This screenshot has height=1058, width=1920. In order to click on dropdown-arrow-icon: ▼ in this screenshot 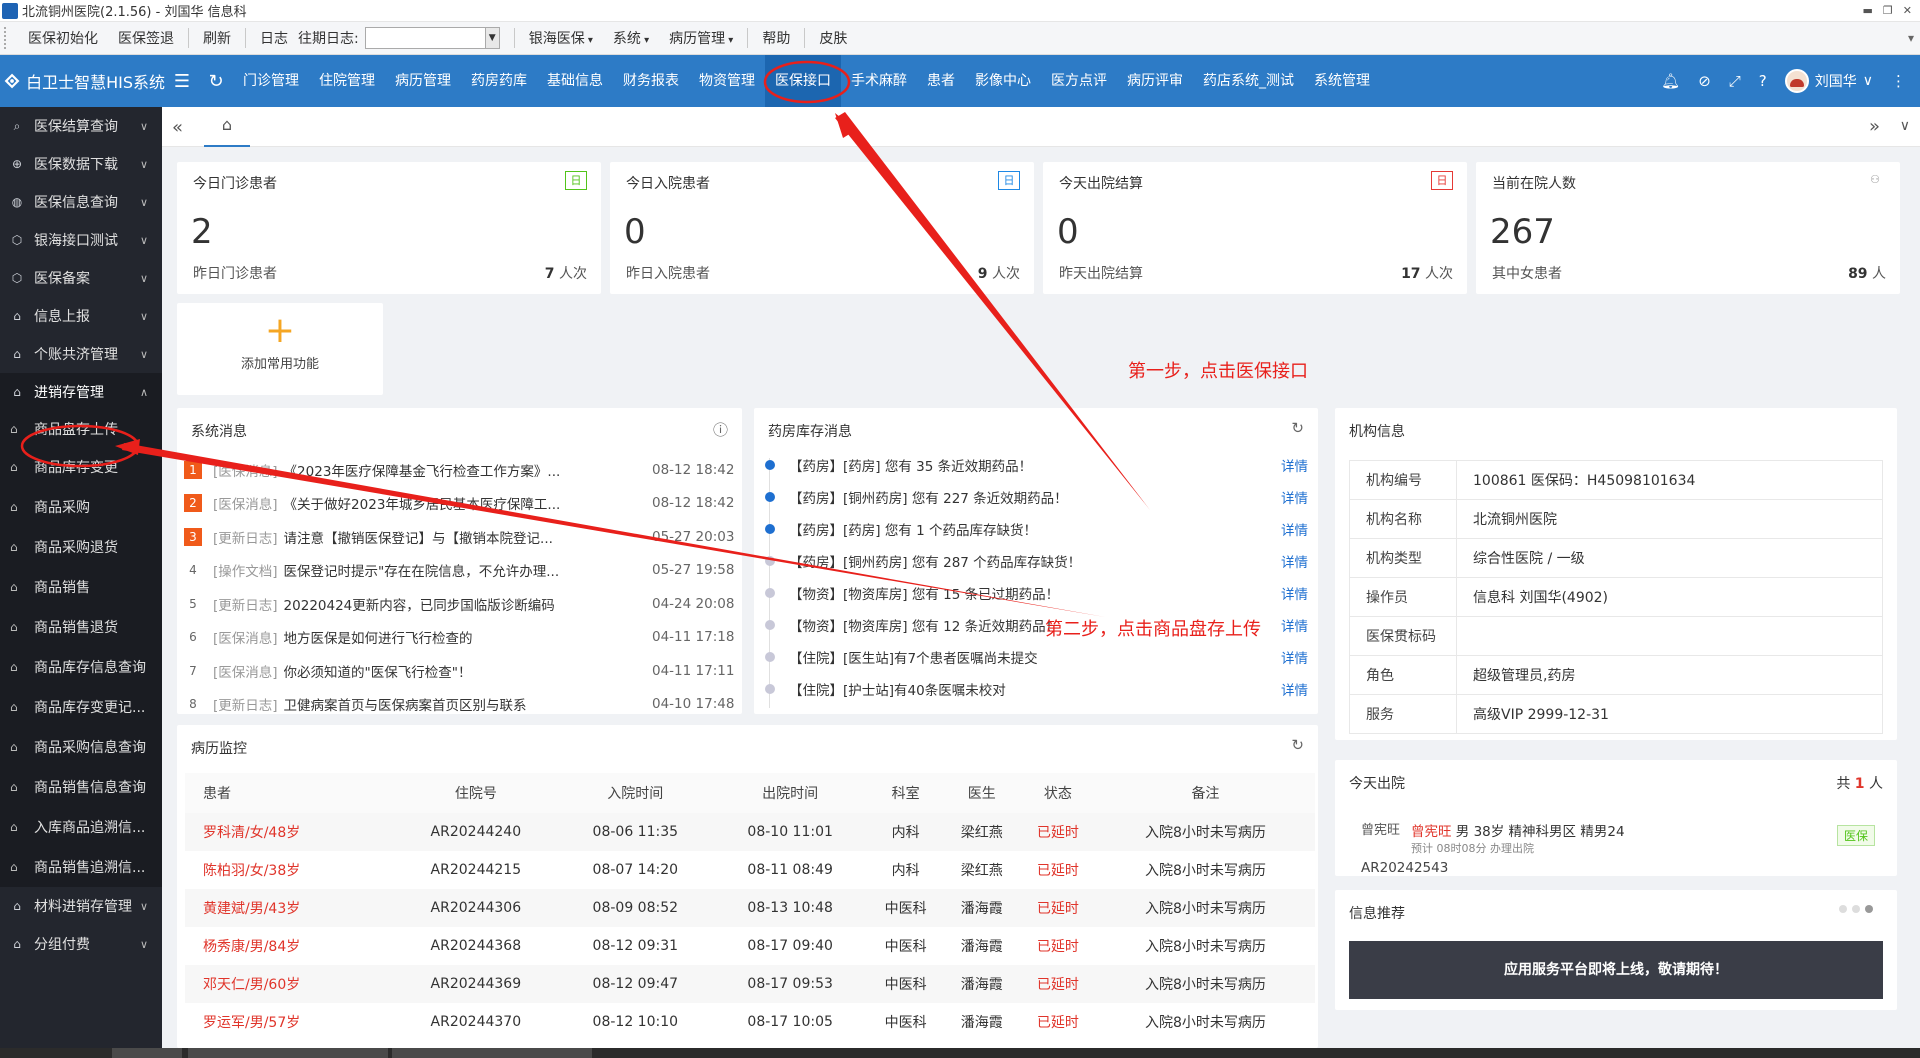, I will do `click(491, 38)`.